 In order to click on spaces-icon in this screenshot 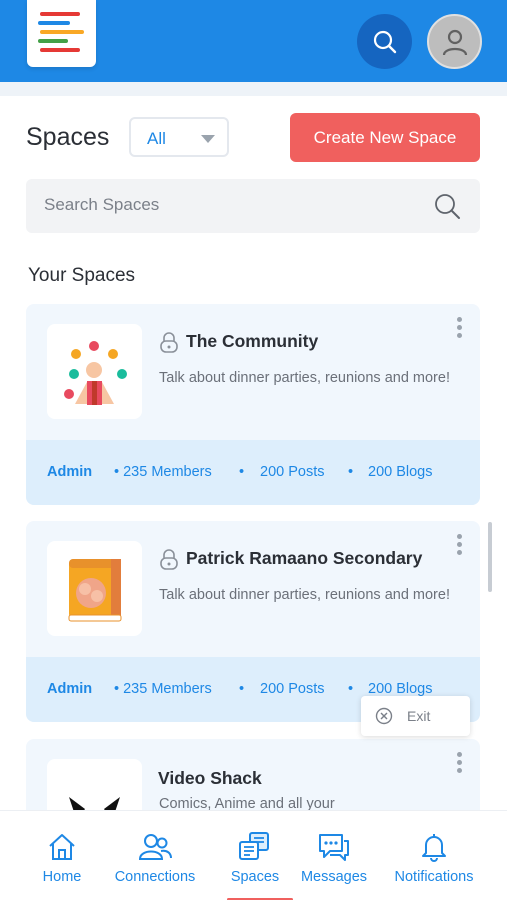, I will do `click(254, 846)`.